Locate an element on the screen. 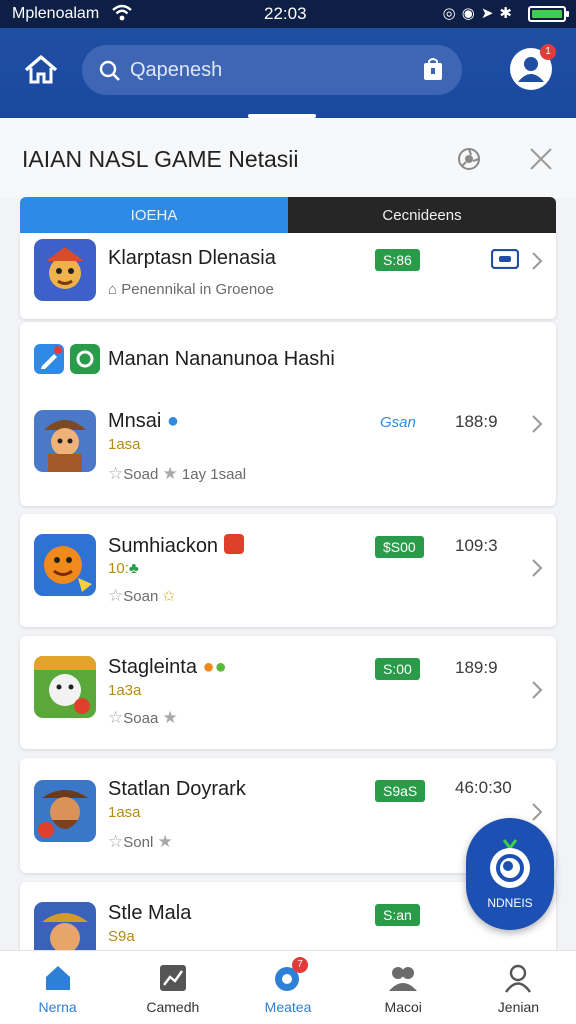 Image resolution: width=576 pixels, height=1024 pixels. game-meta: ☆Soad ★ 1ay 1saal is located at coordinates (177, 473).